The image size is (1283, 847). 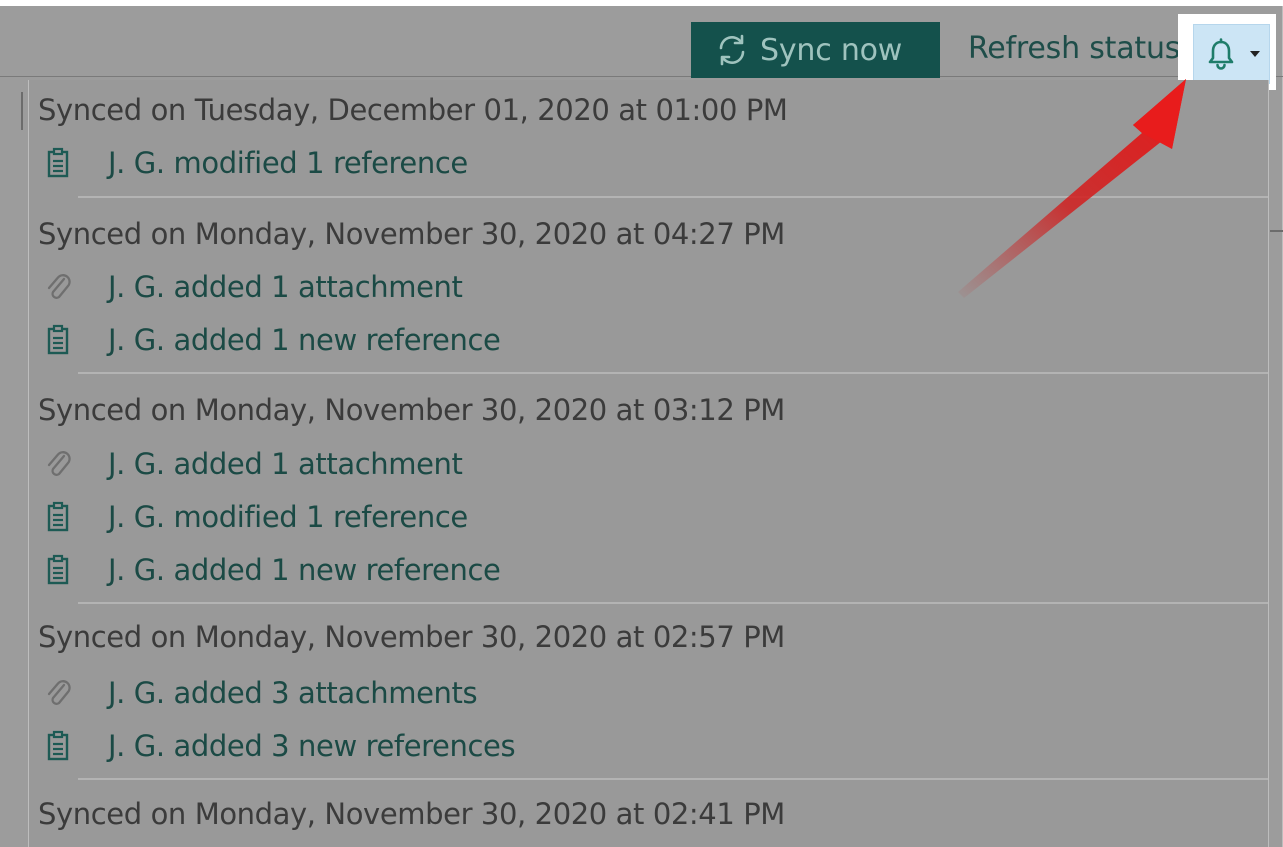 What do you see at coordinates (1074, 48) in the screenshot?
I see `refresh-status-link: Refresh status` at bounding box center [1074, 48].